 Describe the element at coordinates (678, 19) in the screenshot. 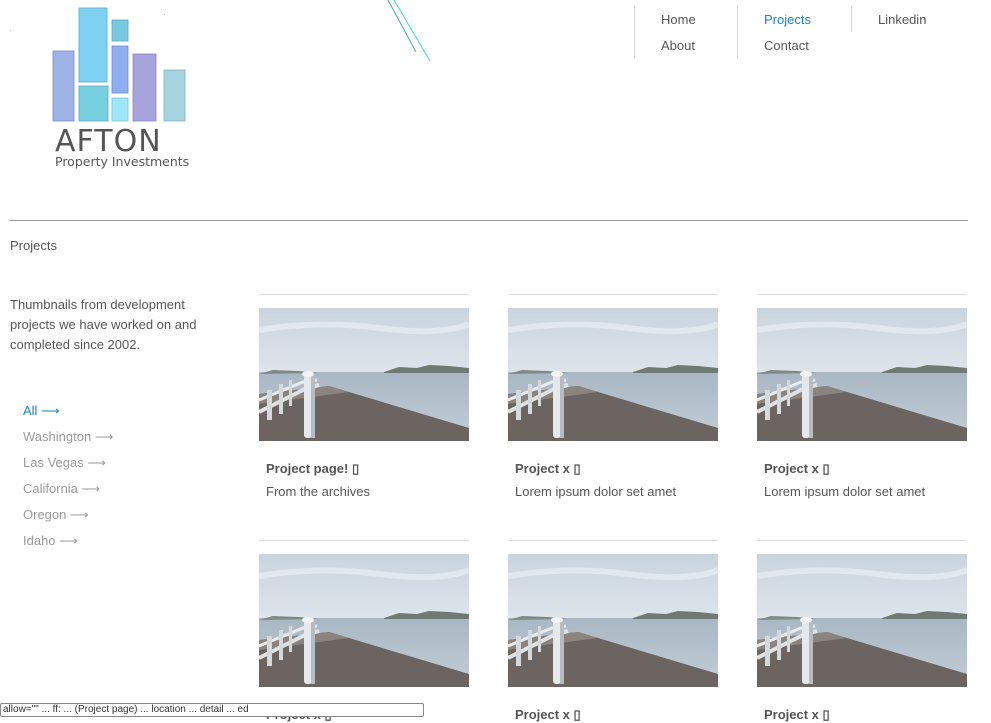

I see `nav-home-link: Home` at that location.